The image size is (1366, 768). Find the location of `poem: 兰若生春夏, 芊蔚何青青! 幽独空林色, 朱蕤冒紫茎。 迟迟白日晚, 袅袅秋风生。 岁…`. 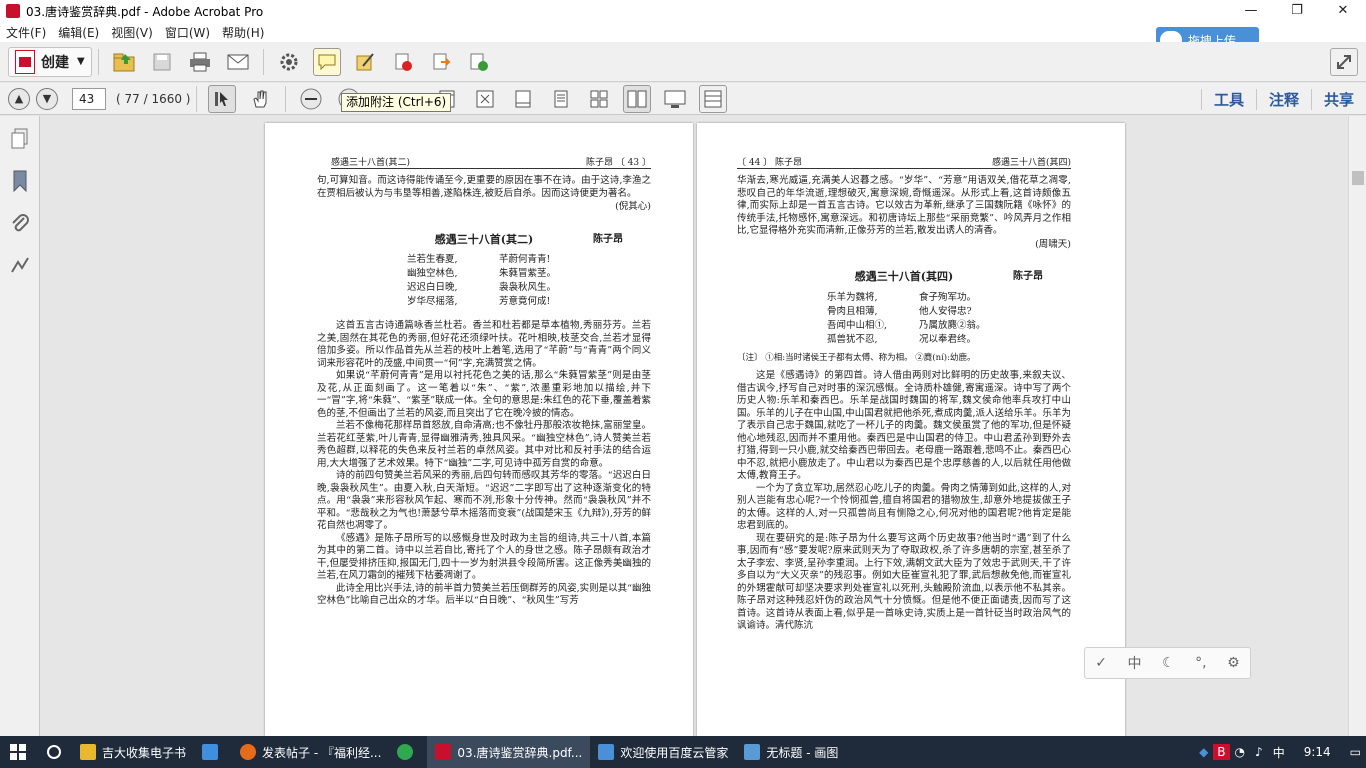

poem: 兰若生春夏, 芊蔚何青青! 幽独空林色, 朱蕤冒紫茎。 迟迟白日晚, 袅袅秋风生。 岁… is located at coordinates (529, 282).